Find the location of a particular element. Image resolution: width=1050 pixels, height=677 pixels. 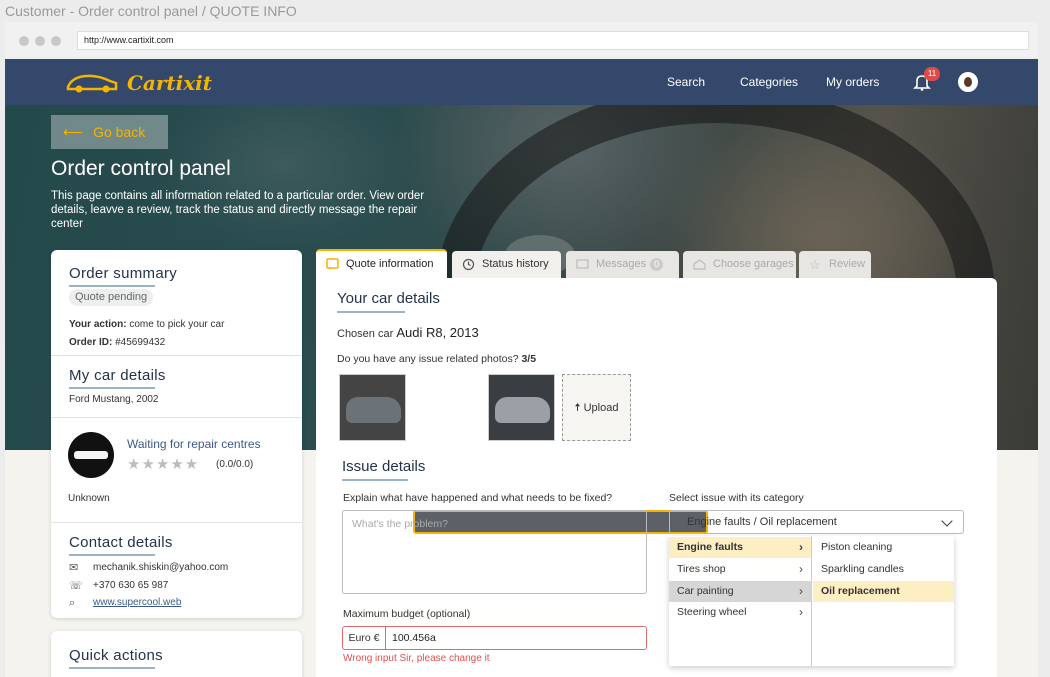

top-nav: Cartixit Search Categories My orders 11 is located at coordinates (521, 82).